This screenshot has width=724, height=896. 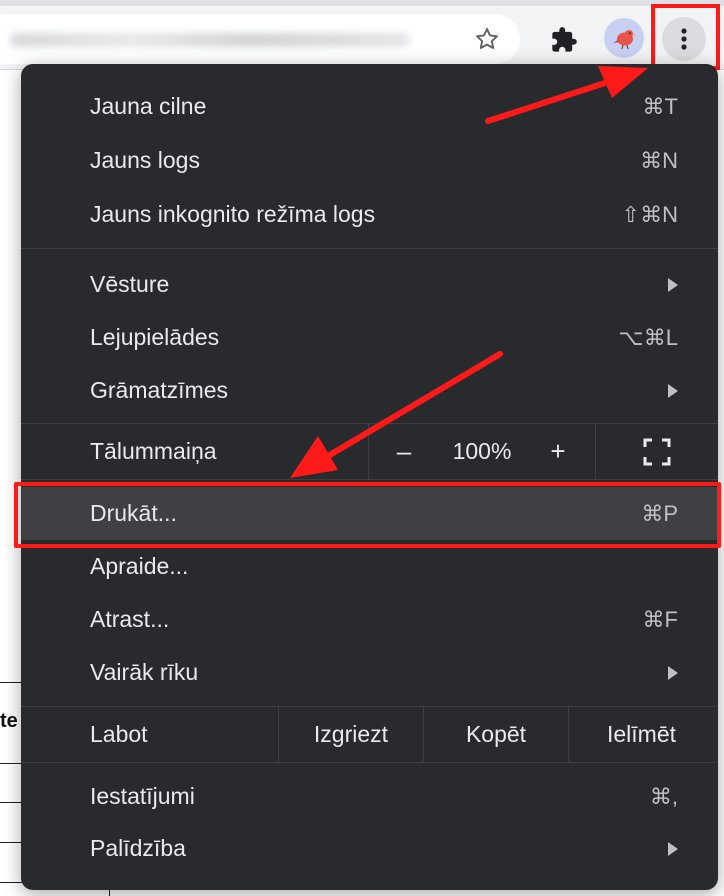 I want to click on copy-button: Kopēt, so click(x=496, y=734).